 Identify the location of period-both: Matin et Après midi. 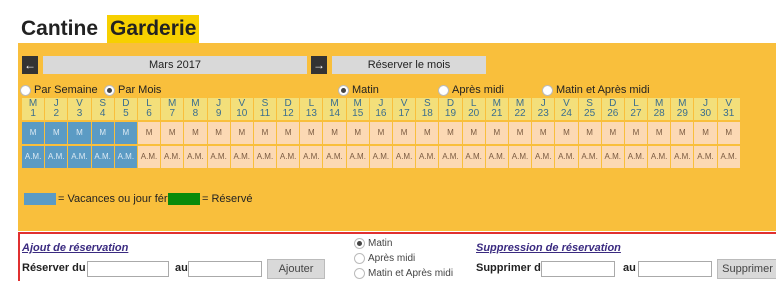
(596, 90).